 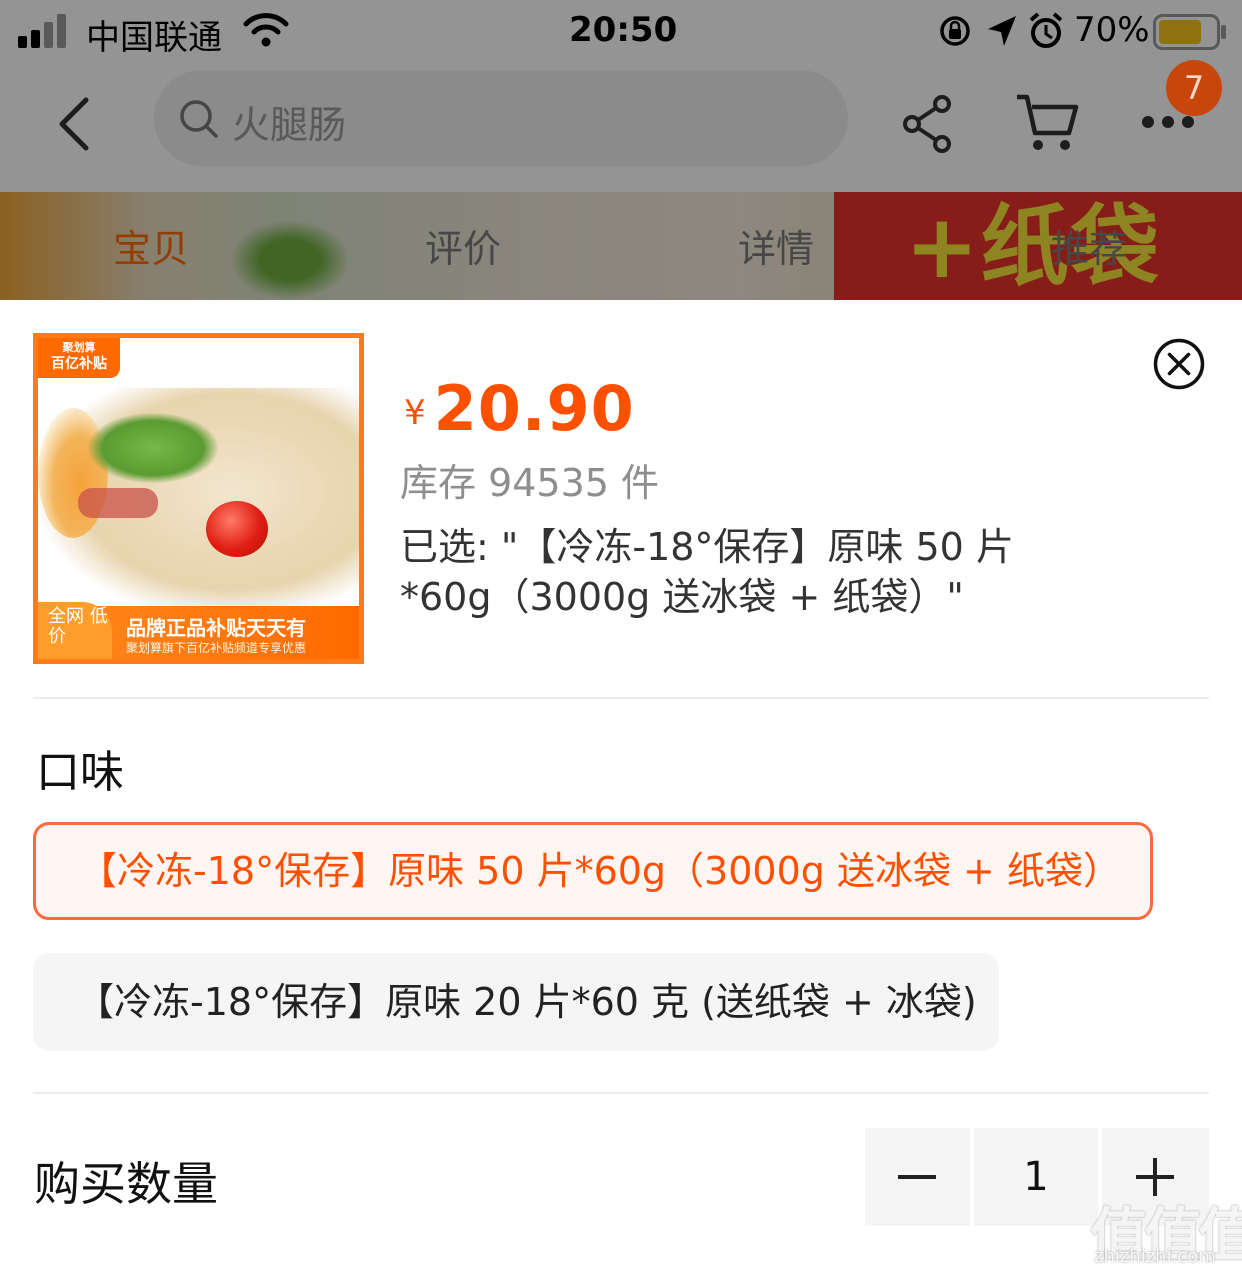 I want to click on promo-main-text: 品牌正品补贴天天有, so click(x=216, y=628).